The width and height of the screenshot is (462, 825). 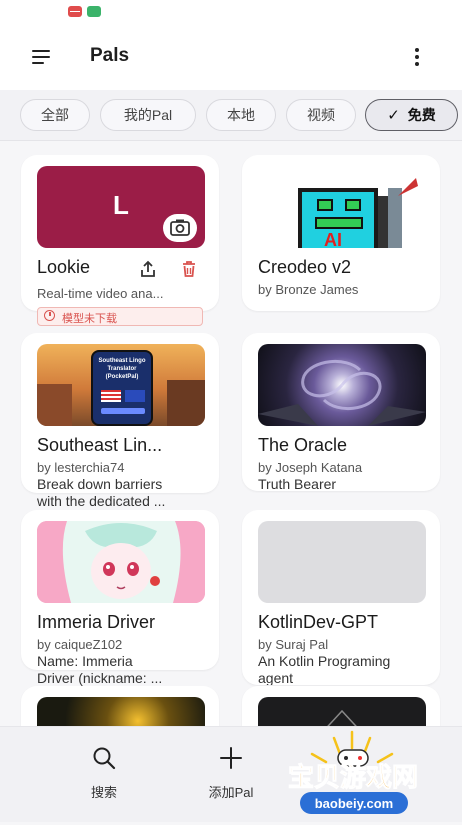 I want to click on pal-description: Break down barriers, so click(x=100, y=484).